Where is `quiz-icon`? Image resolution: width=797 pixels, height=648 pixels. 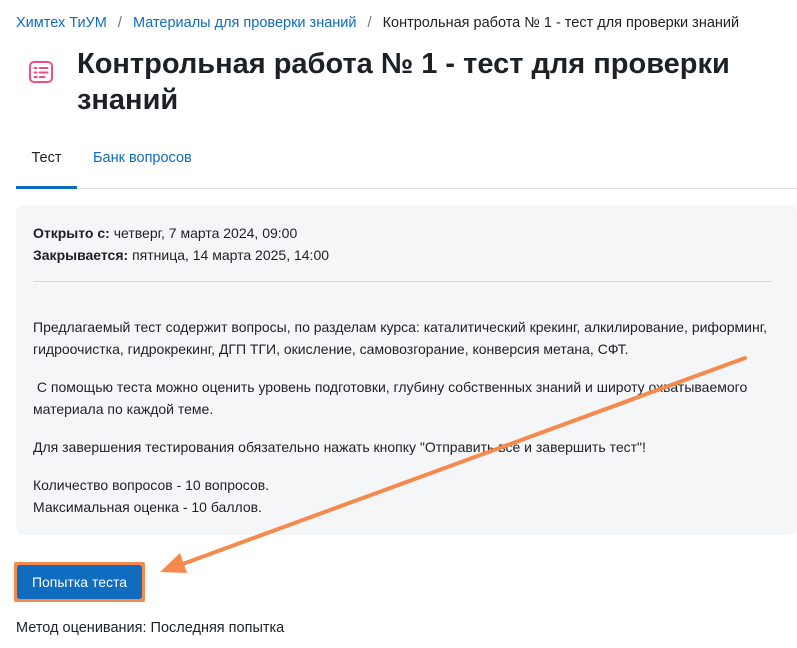
quiz-icon is located at coordinates (41, 72).